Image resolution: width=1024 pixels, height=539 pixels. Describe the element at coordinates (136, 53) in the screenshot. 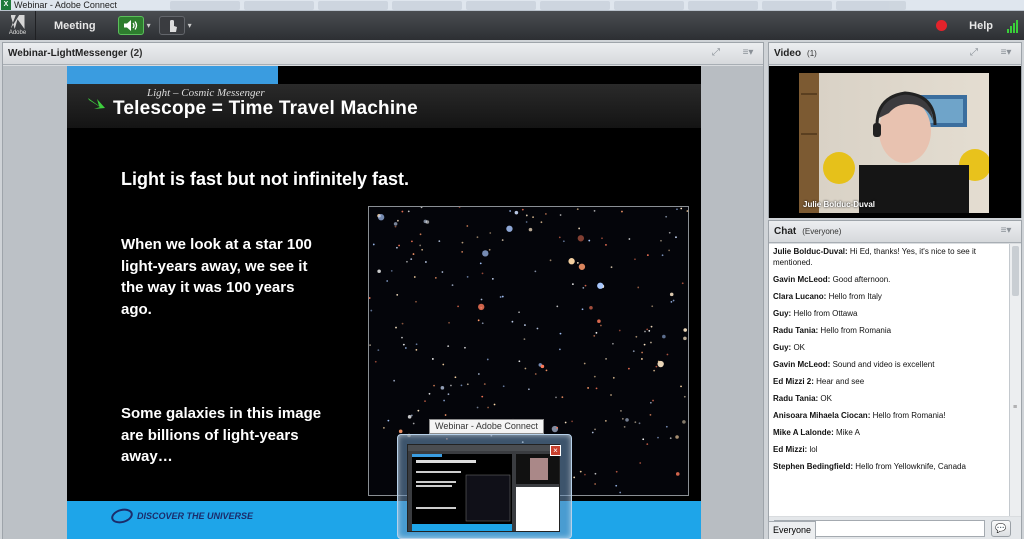

I see `share-pod-count: (2)` at that location.